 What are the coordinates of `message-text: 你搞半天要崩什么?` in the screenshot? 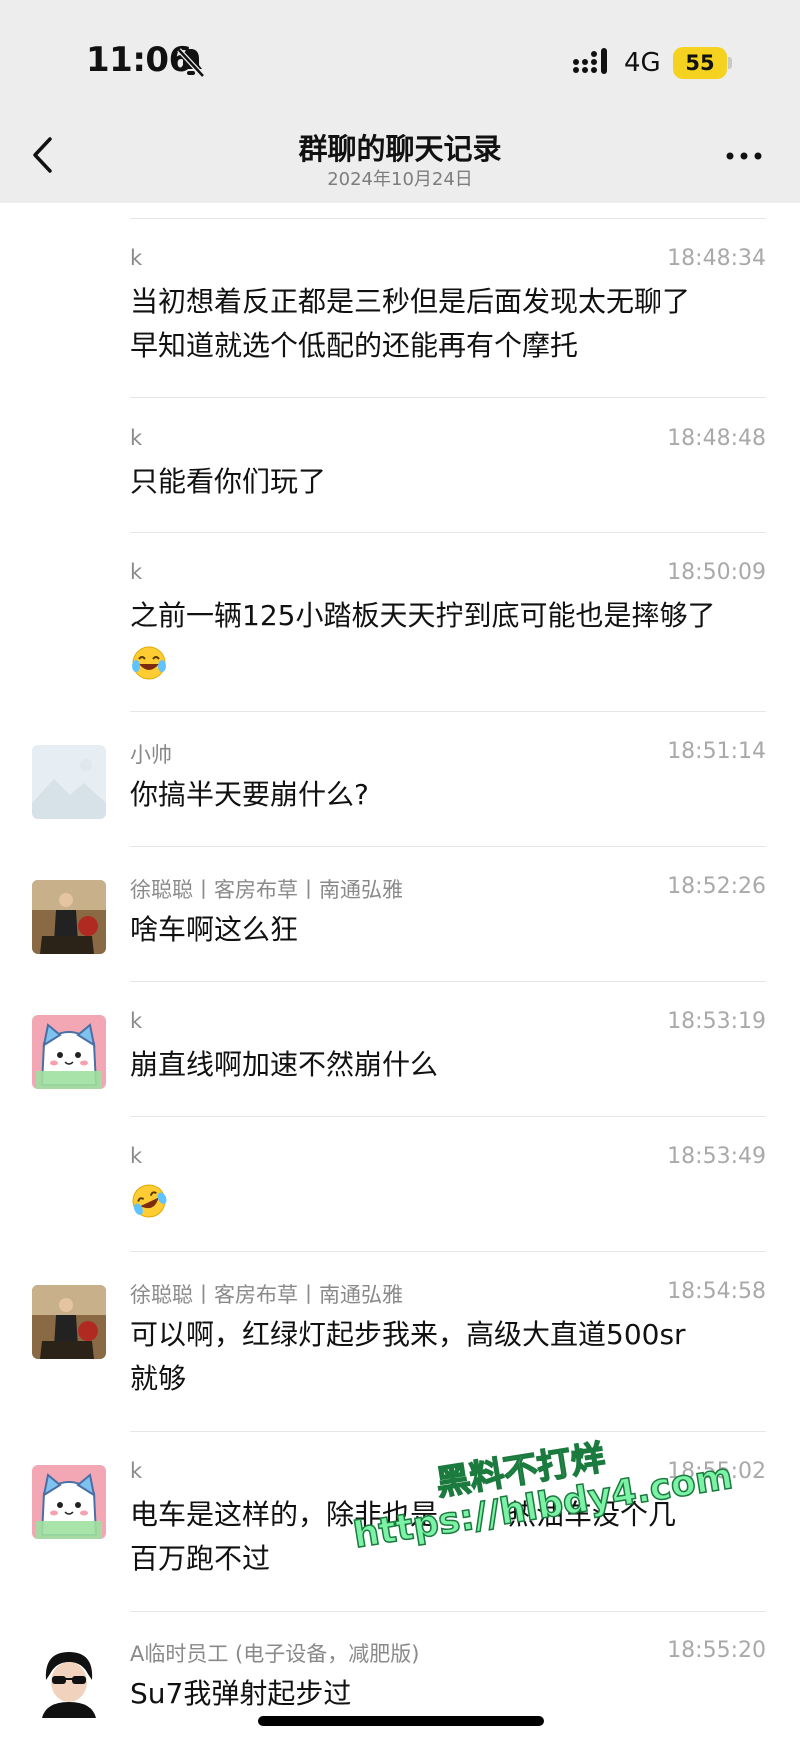 It's located at (450, 795).